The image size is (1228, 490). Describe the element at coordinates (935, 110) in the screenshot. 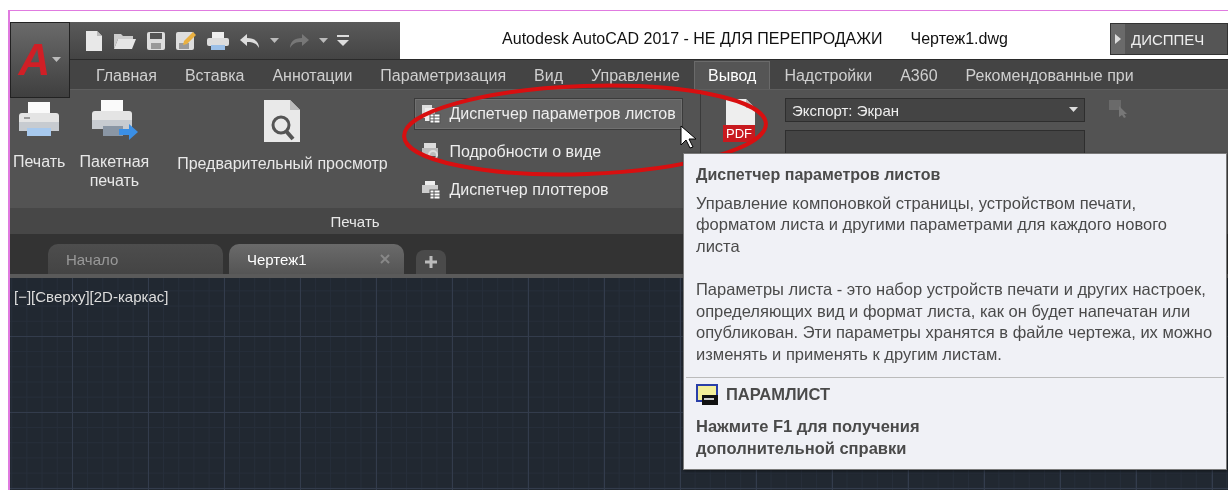

I see `export-dropdown: Экспорт: Экран` at that location.